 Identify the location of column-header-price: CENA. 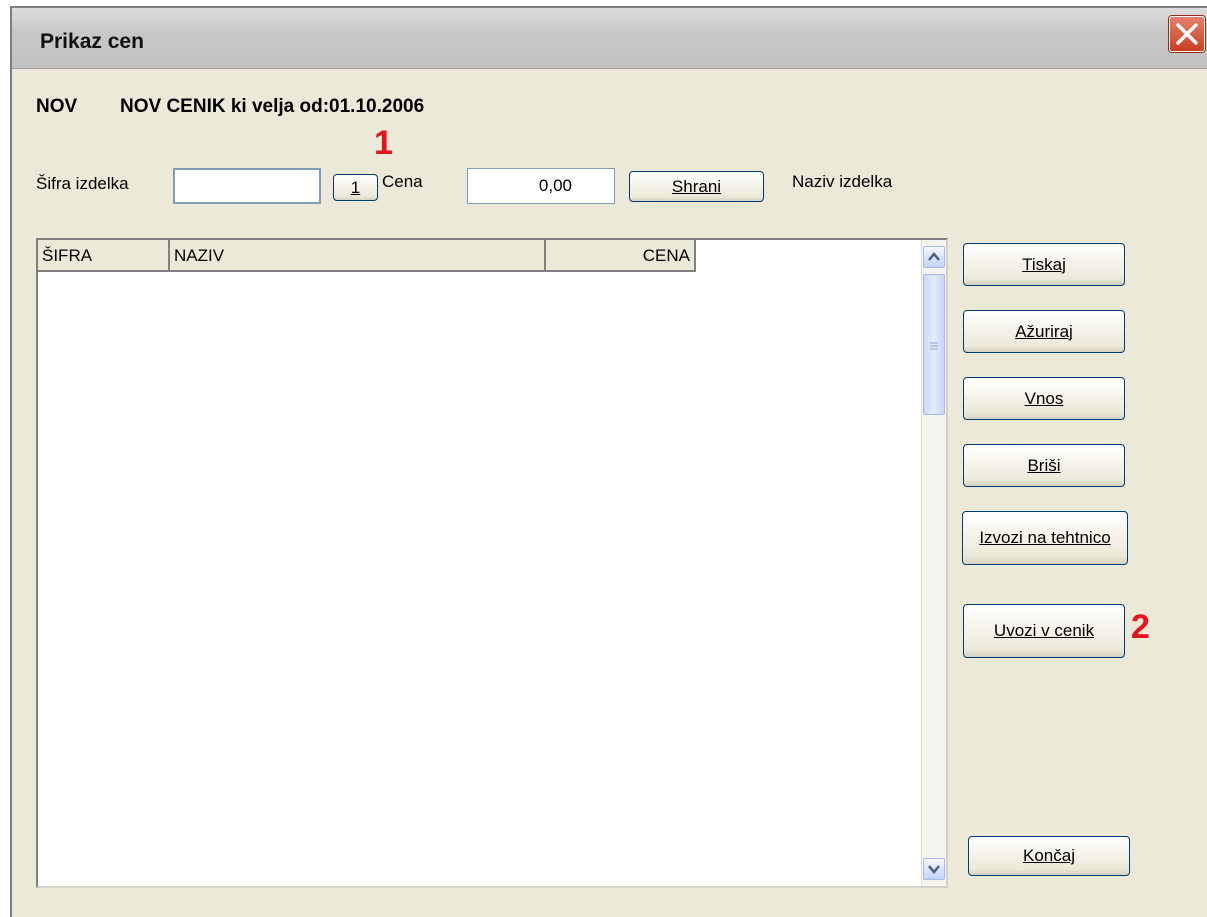
(621, 256).